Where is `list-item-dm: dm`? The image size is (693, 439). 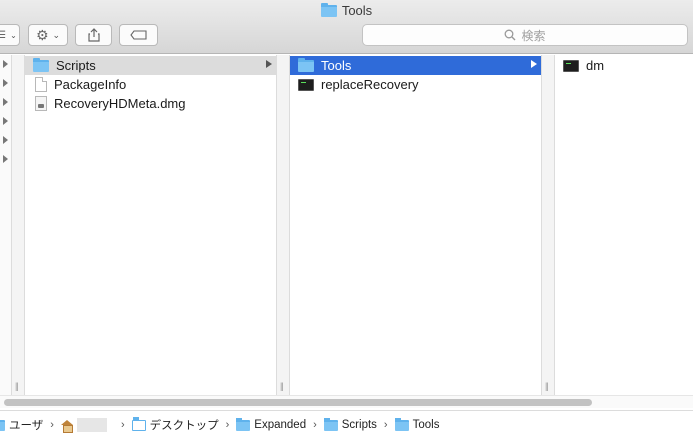
list-item-dm: dm is located at coordinates (624, 65).